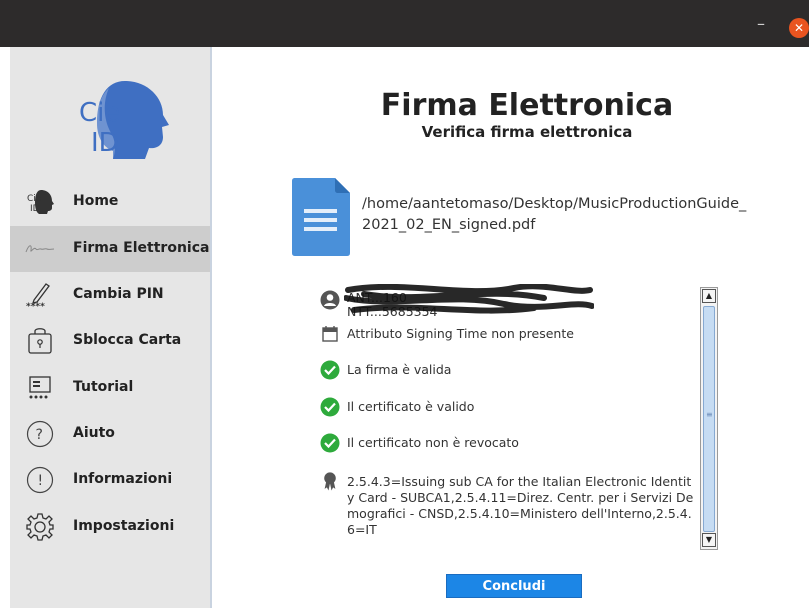  Describe the element at coordinates (527, 105) in the screenshot. I see `page-title: Firma Elettronica` at that location.